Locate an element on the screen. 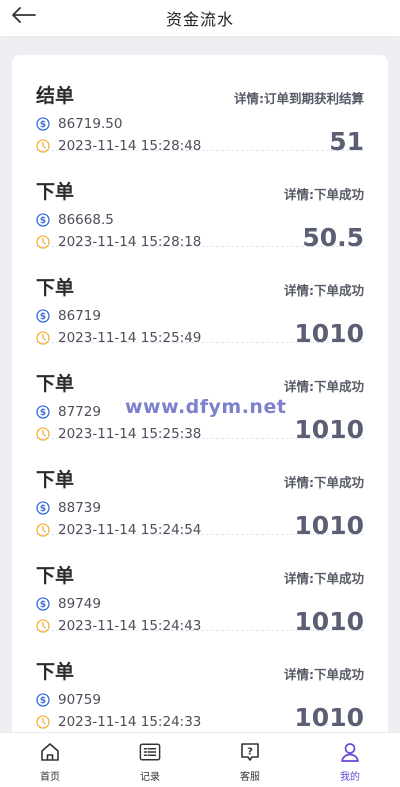 Image resolution: width=400 pixels, height=787 pixels. tab-home: 首页 is located at coordinates (50, 760).